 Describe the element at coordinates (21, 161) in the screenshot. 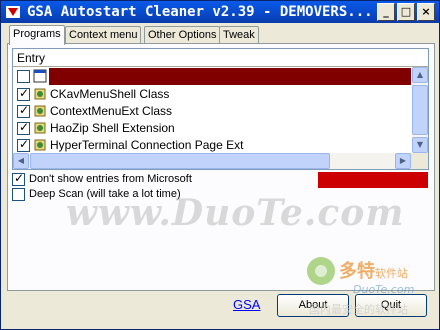

I see `scroll-left-icon: ◀` at that location.